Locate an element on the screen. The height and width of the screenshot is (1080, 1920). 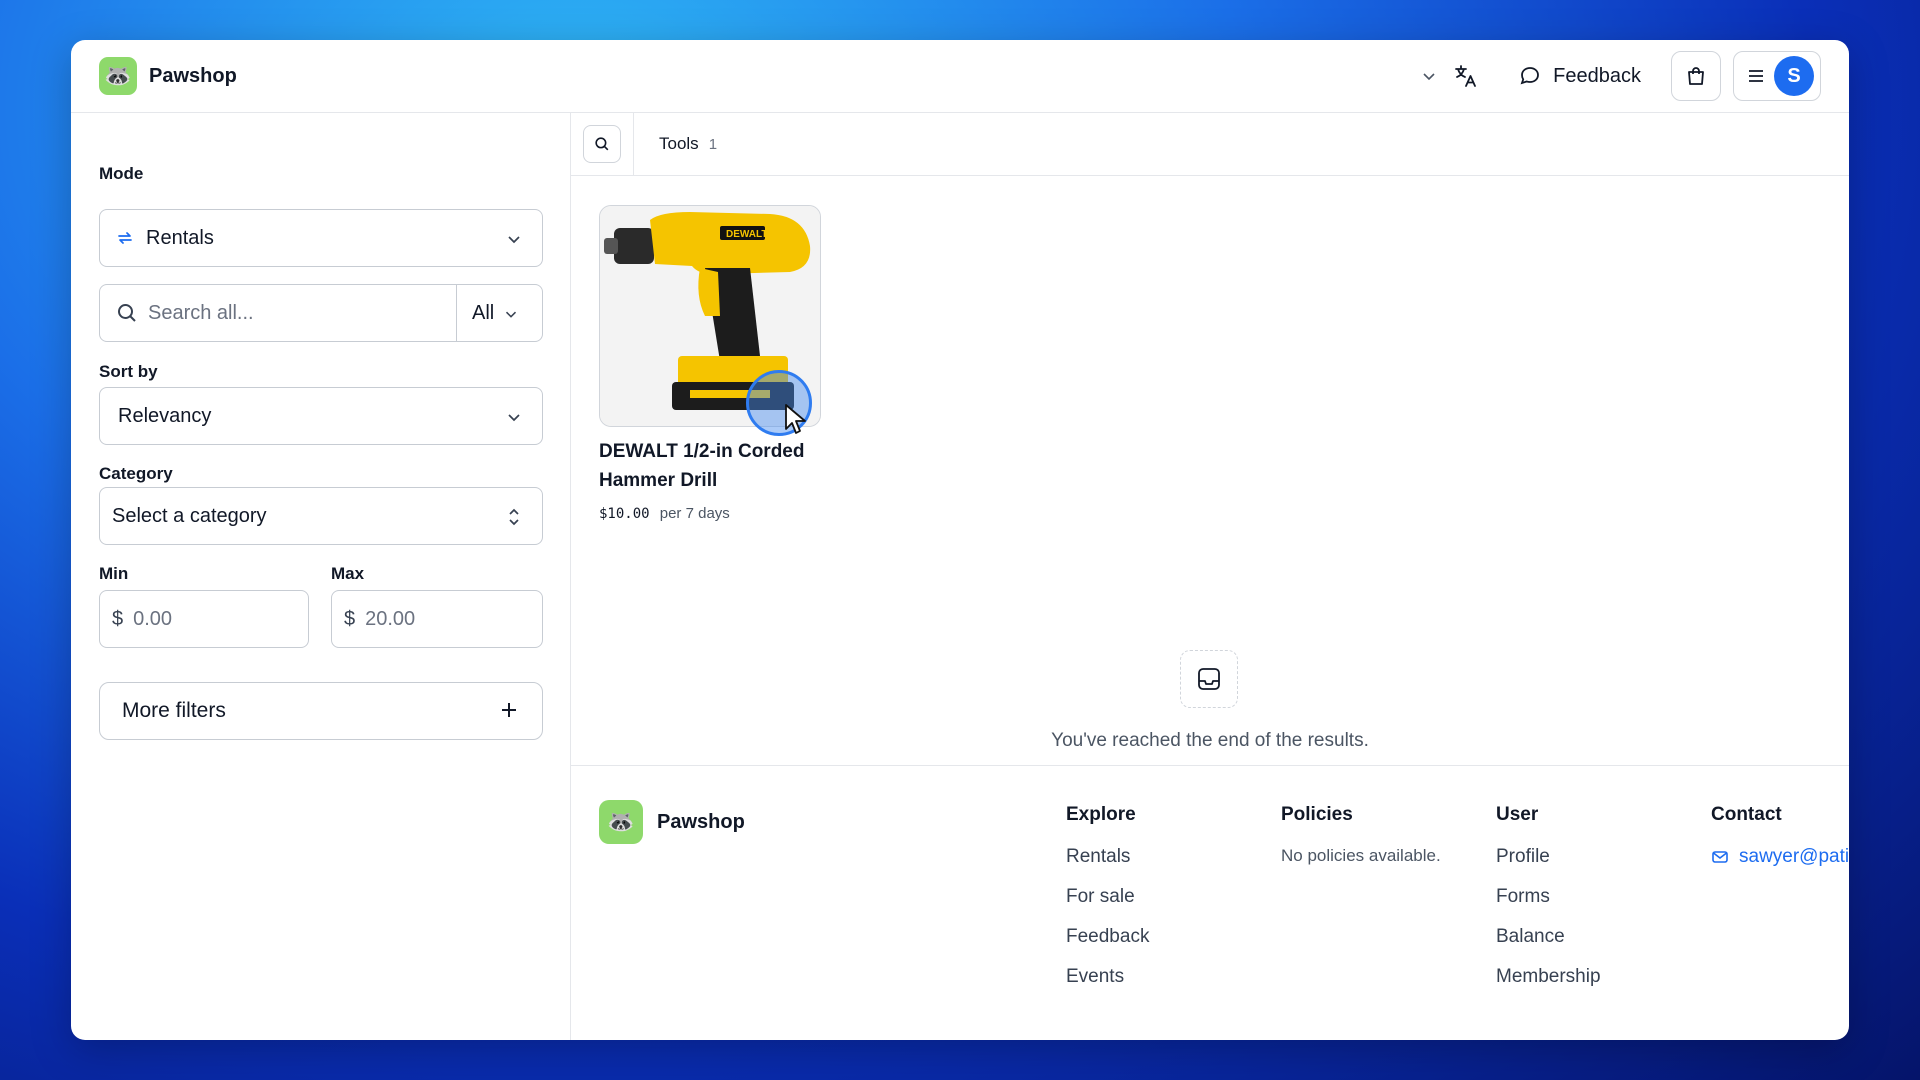
explore-heading: Explore is located at coordinates (1101, 814).